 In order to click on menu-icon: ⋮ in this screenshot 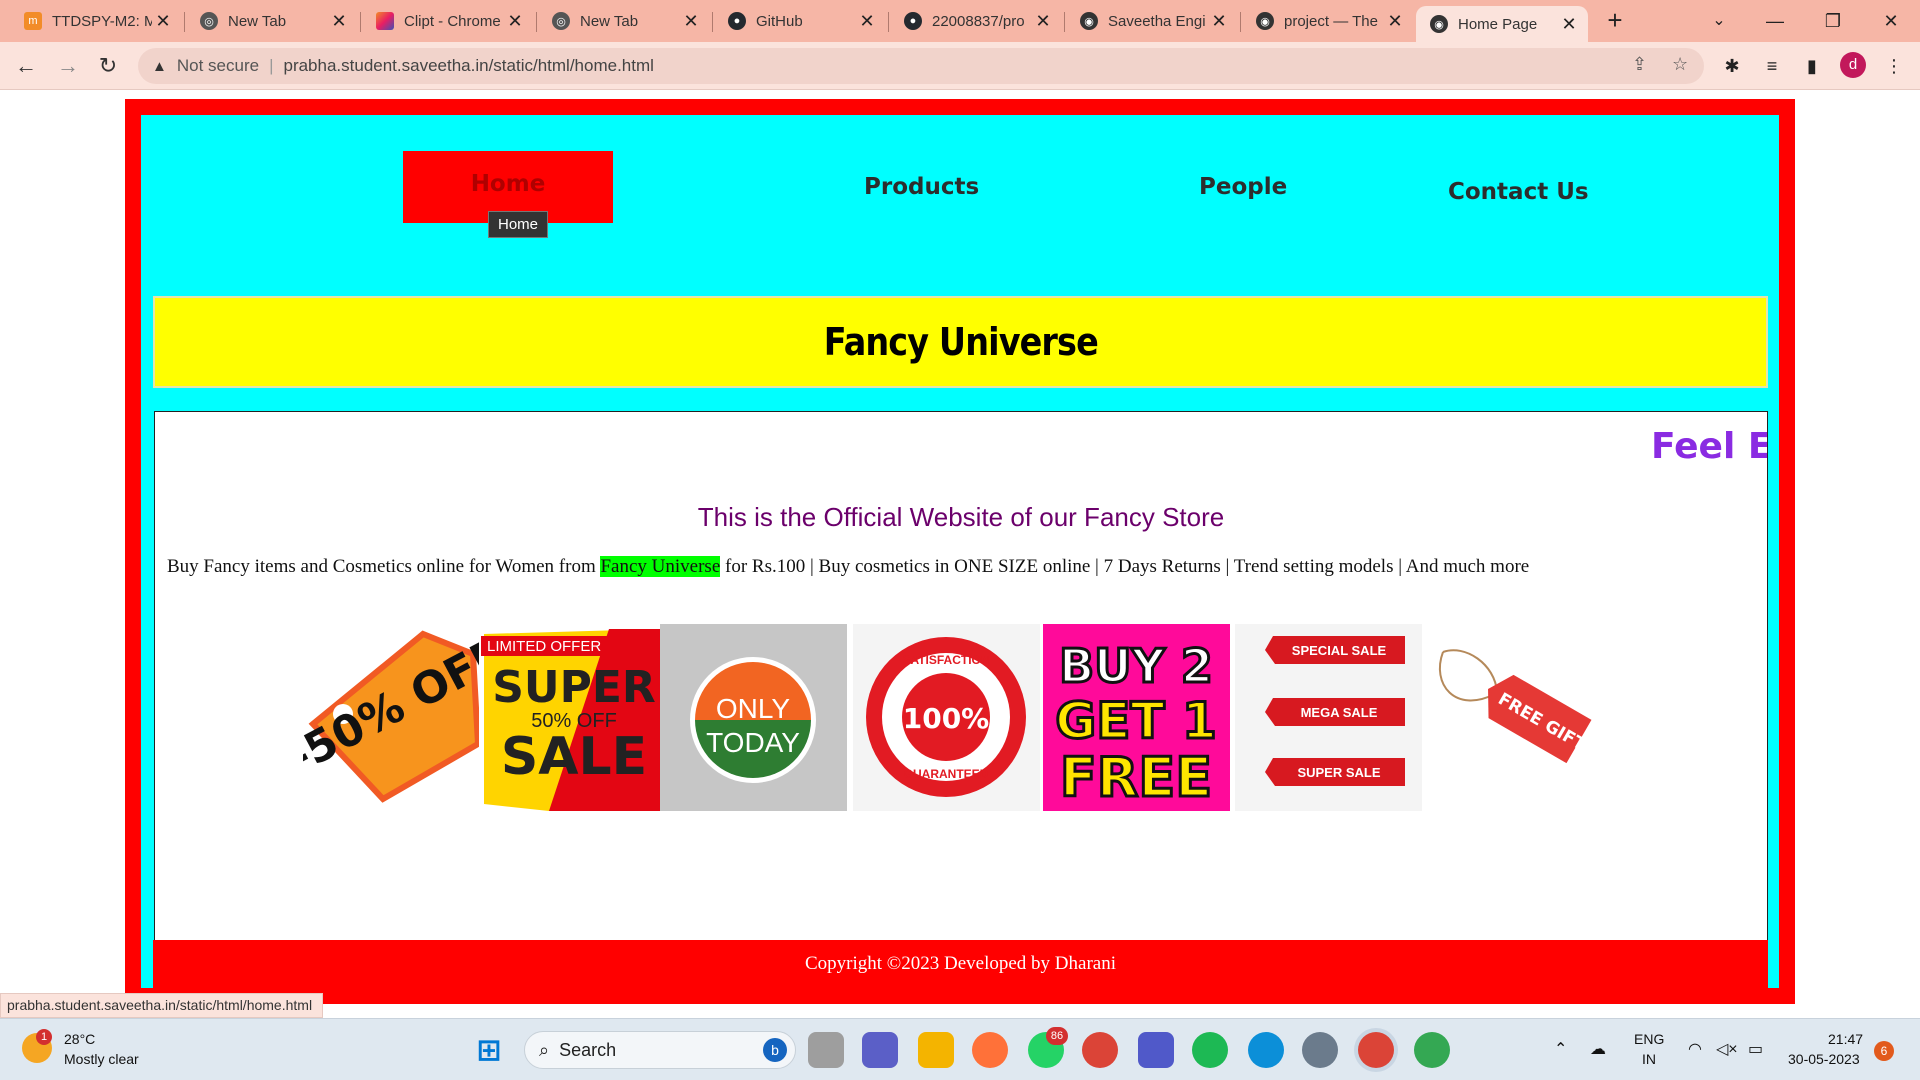, I will do `click(1894, 66)`.